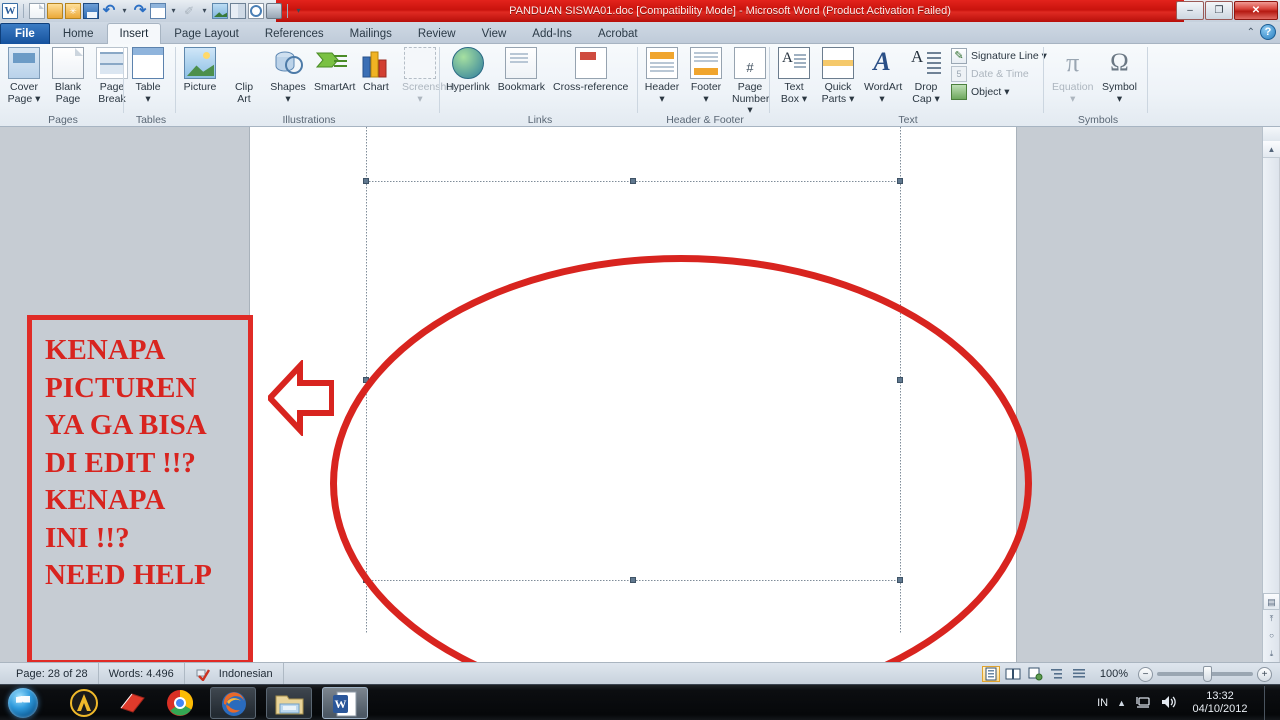 The image size is (1280, 720). Describe the element at coordinates (73, 11) in the screenshot. I see `open-recent-icon` at that location.